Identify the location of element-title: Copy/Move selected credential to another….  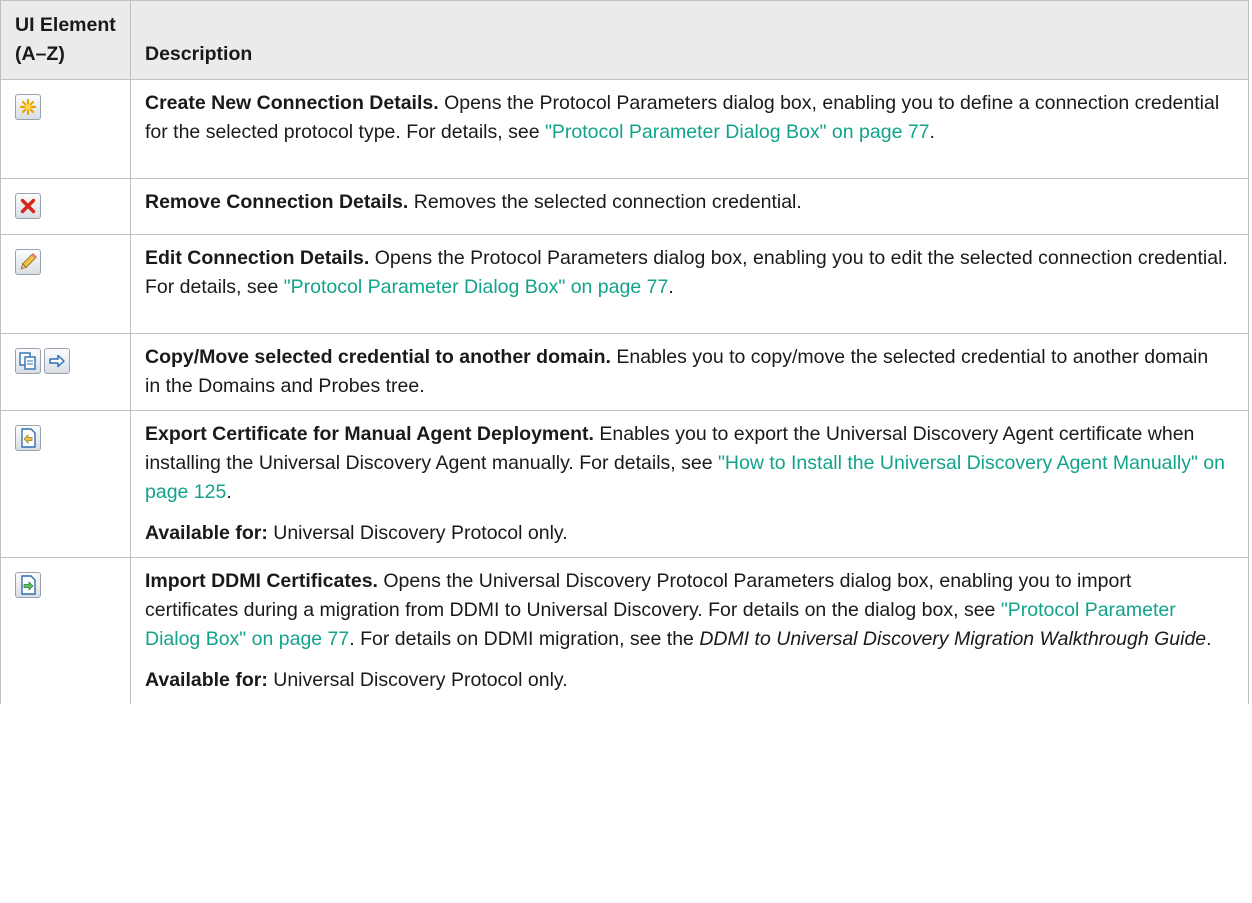
(378, 357).